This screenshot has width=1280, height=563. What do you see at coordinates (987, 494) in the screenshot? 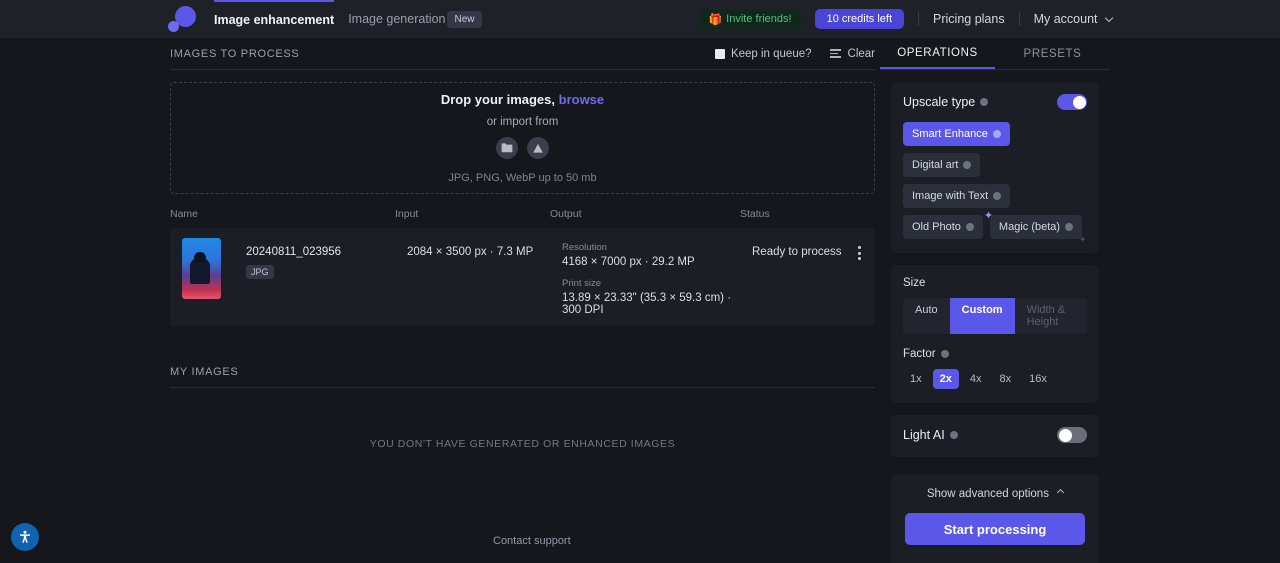
I see `show-advanced-options-label: Show advanced options` at bounding box center [987, 494].